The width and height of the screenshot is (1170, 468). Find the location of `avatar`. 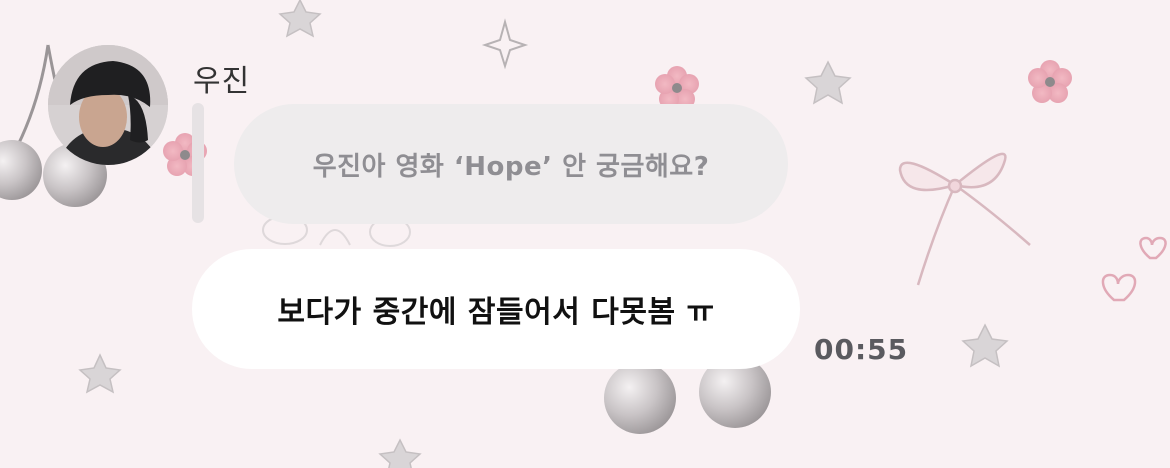

avatar is located at coordinates (108, 105).